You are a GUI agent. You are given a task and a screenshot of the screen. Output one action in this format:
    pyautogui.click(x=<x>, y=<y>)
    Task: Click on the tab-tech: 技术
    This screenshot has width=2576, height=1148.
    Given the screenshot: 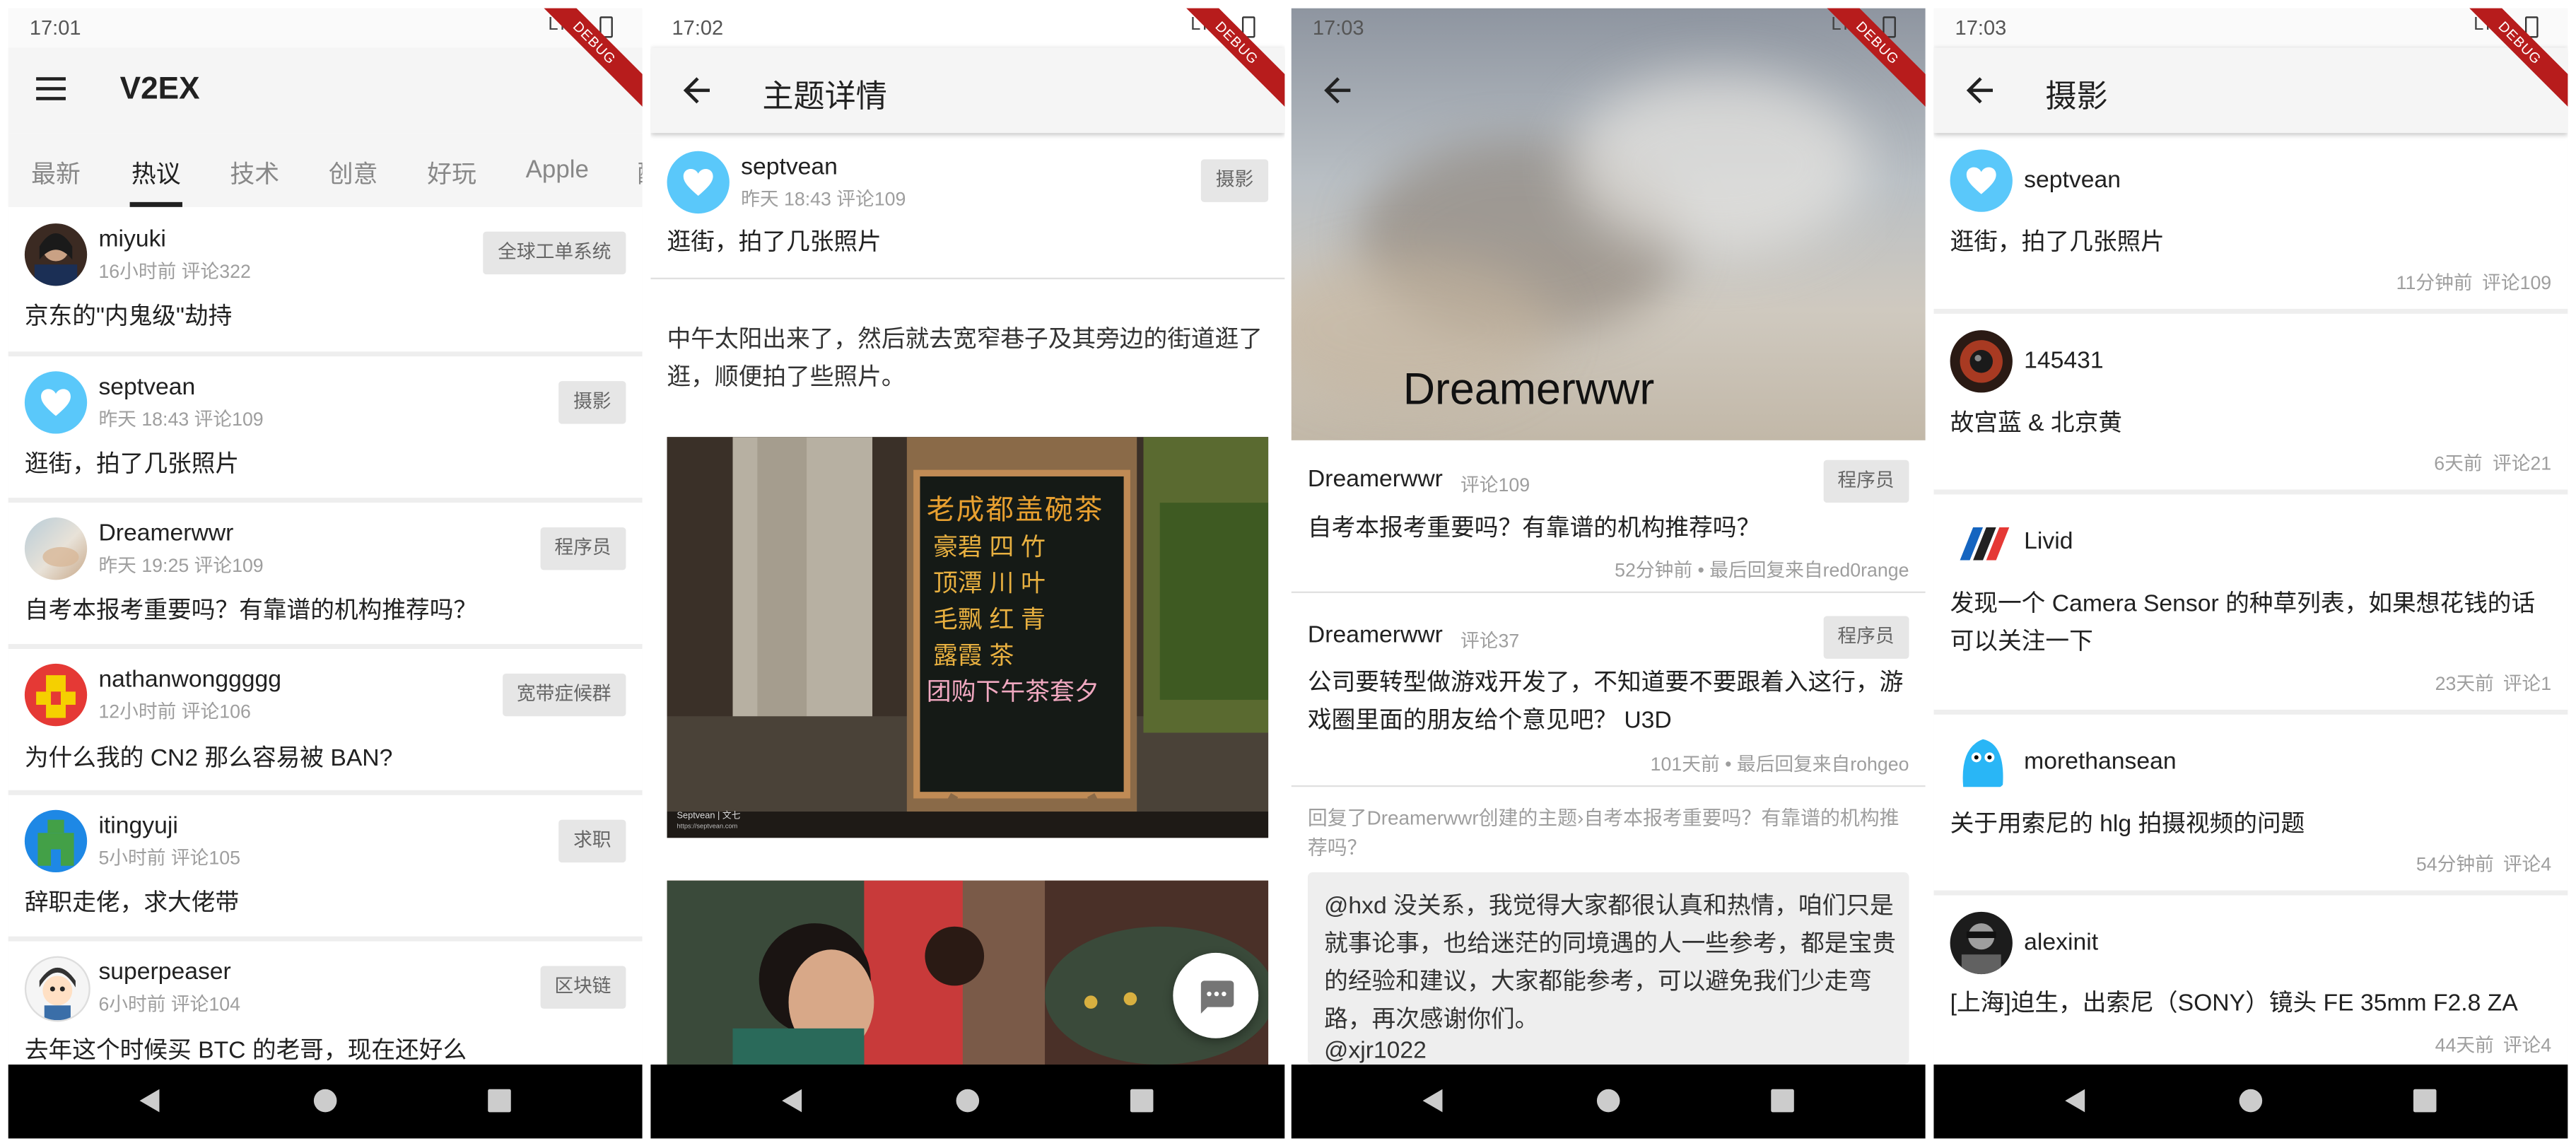 What is the action you would take?
    pyautogui.click(x=254, y=173)
    